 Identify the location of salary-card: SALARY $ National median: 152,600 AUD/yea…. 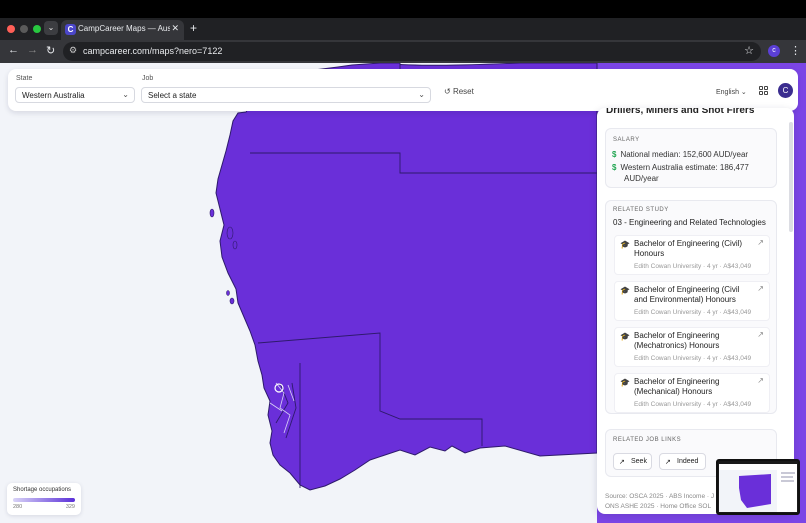
(691, 158).